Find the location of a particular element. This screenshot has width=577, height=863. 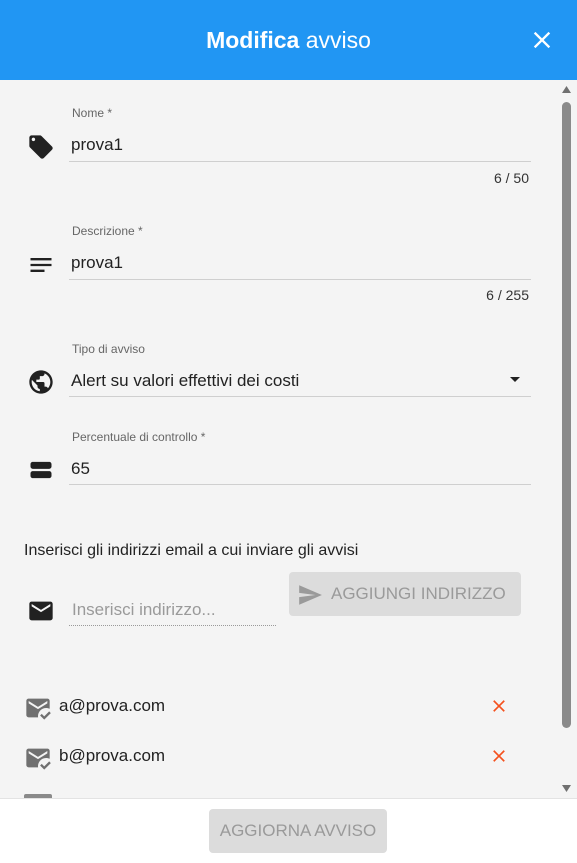

name-counter: 6 / 50 is located at coordinates (511, 178).